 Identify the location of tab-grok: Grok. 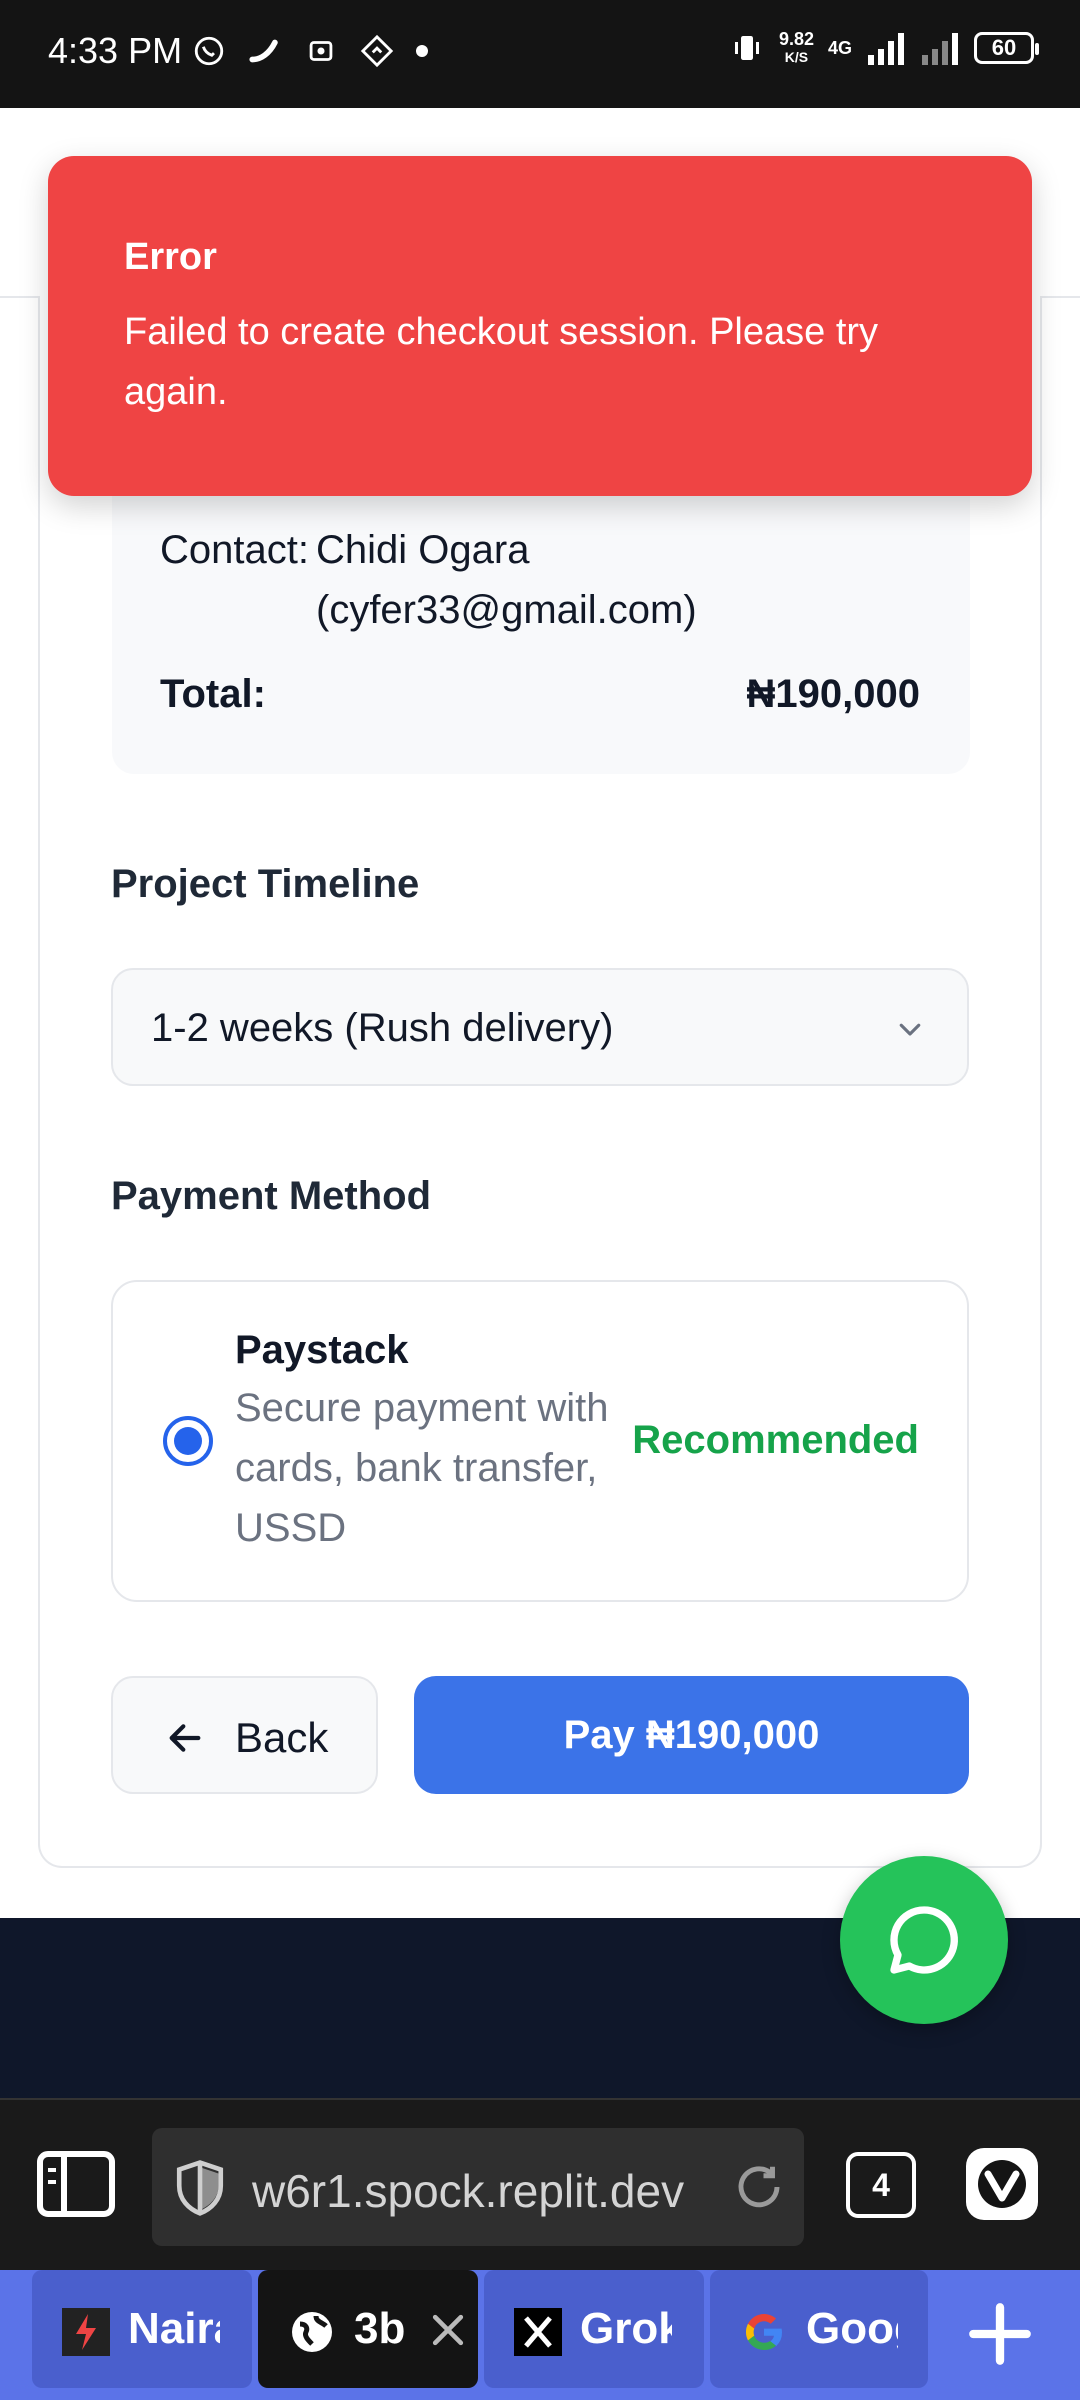
(594, 2329).